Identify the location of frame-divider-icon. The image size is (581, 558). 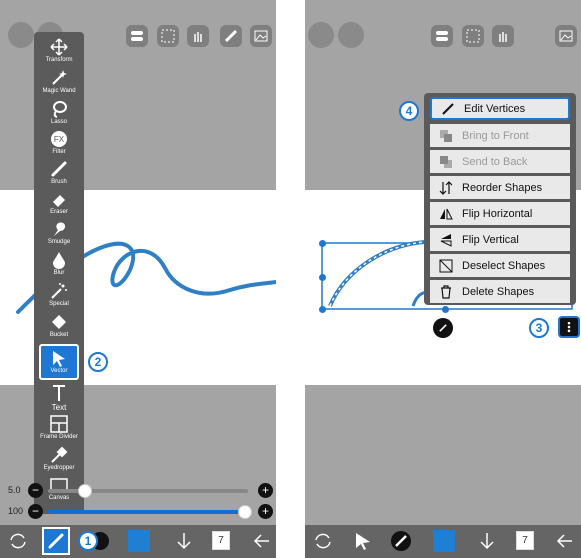
(59, 424).